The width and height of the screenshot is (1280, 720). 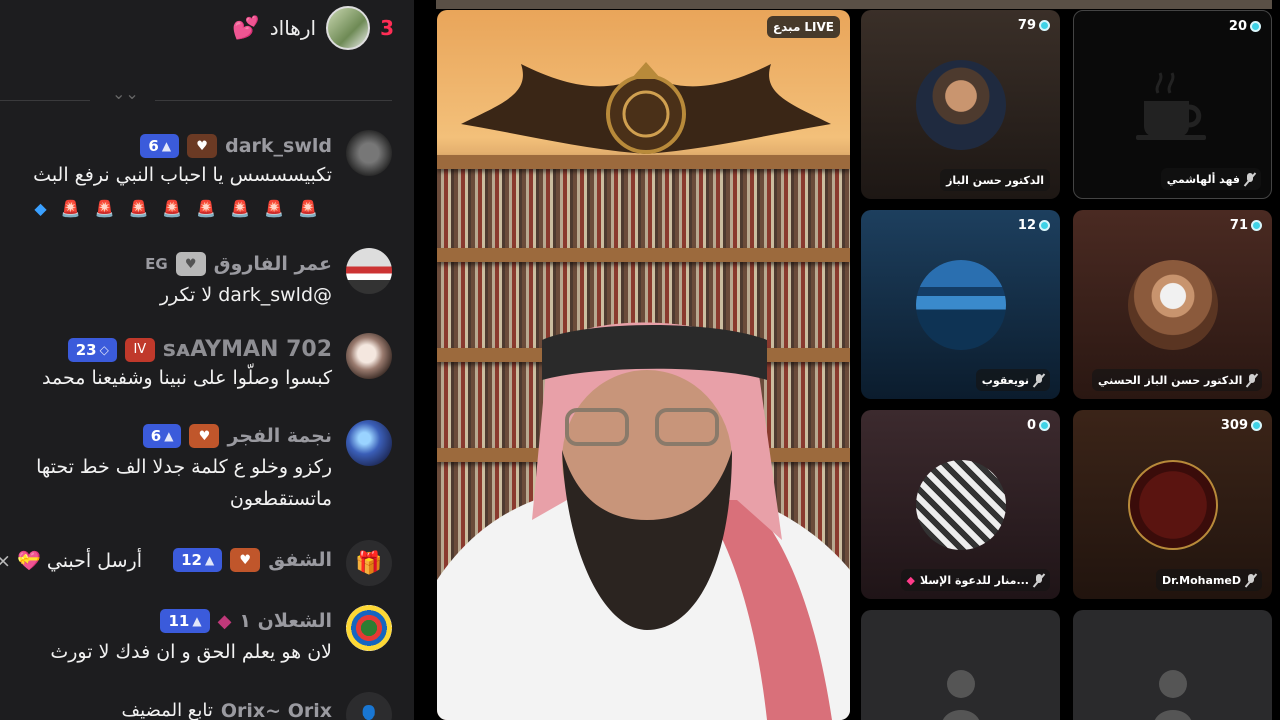 What do you see at coordinates (185, 621) in the screenshot?
I see `level-badge: 11 ▲` at bounding box center [185, 621].